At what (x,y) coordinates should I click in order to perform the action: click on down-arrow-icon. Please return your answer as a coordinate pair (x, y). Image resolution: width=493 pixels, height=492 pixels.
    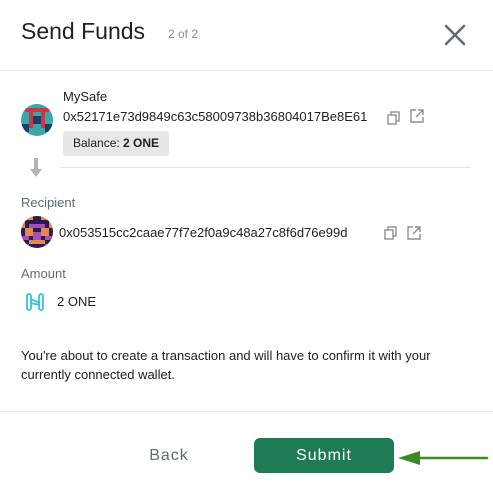
    Looking at the image, I should click on (36, 167).